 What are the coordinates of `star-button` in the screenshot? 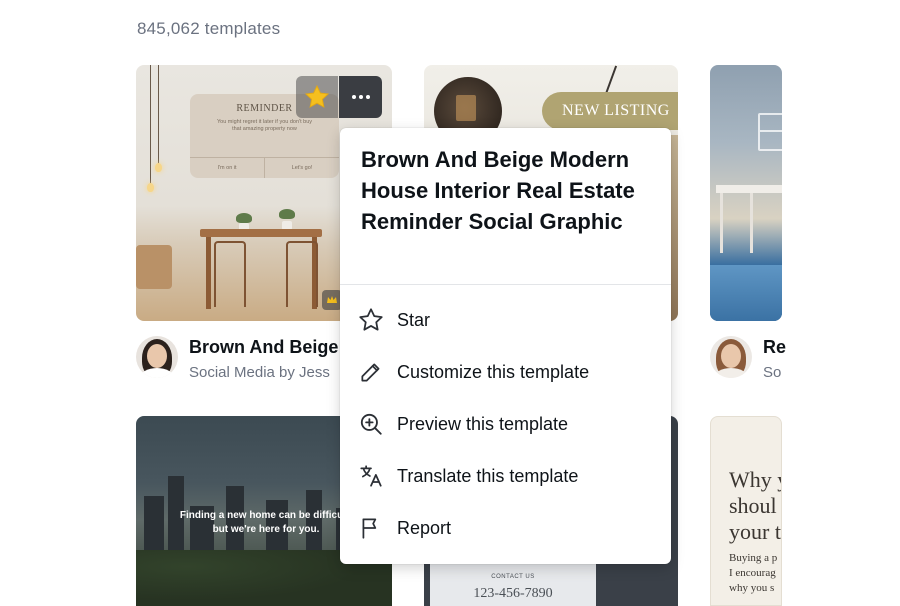 It's located at (317, 97).